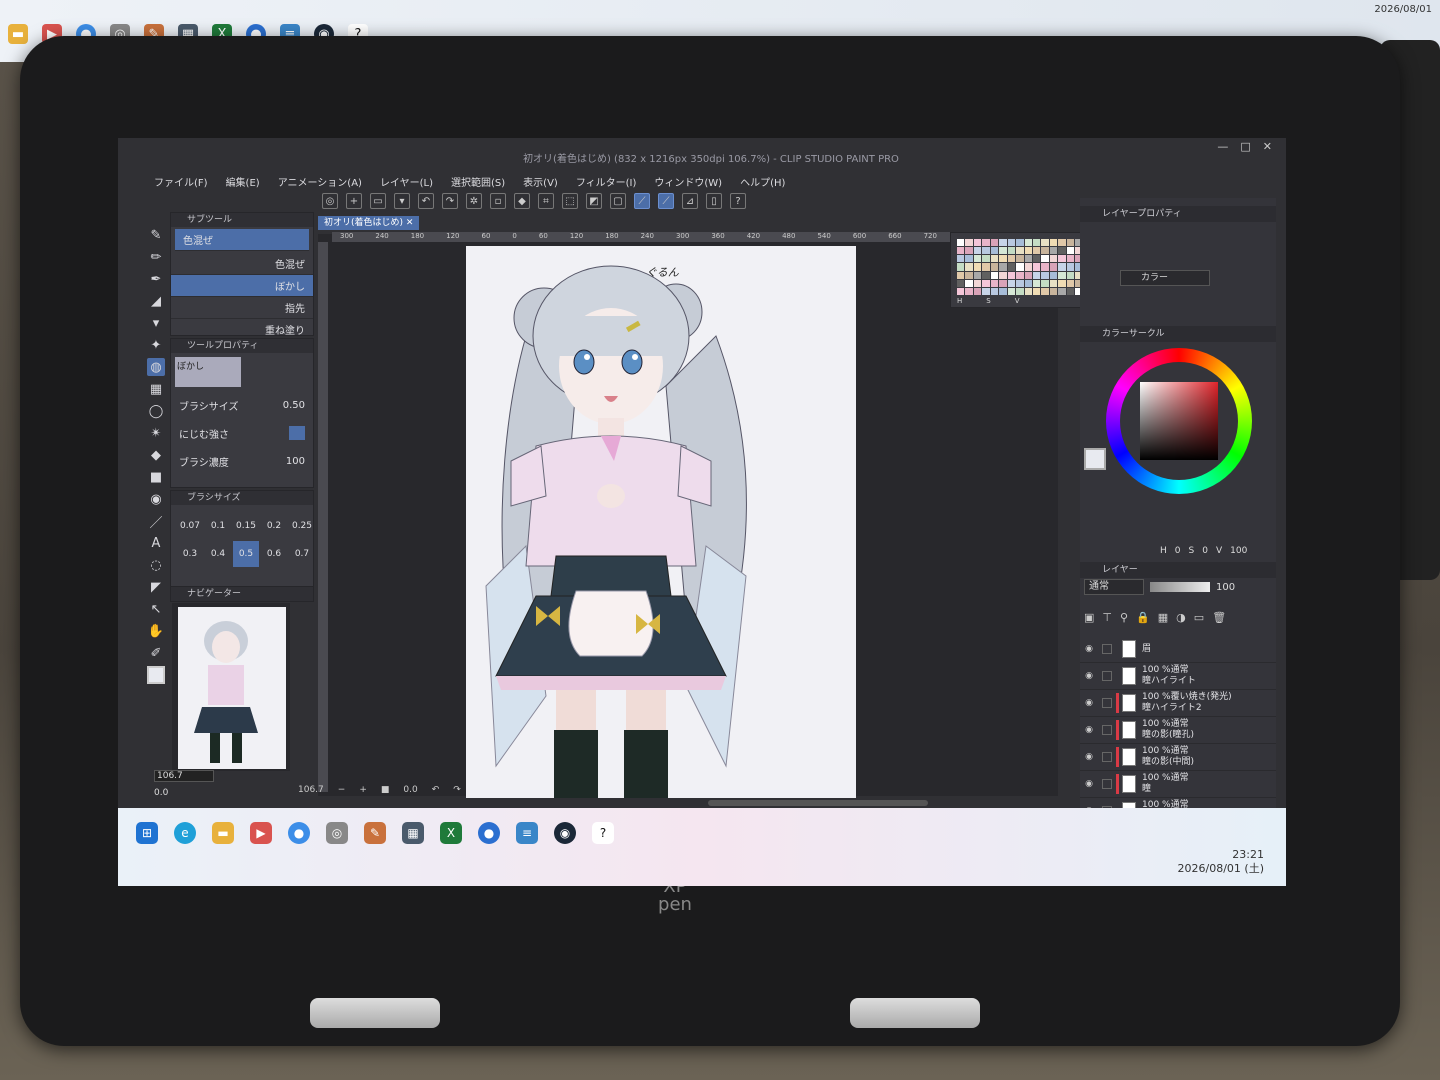 Image resolution: width=1440 pixels, height=1080 pixels. What do you see at coordinates (242, 308) in the screenshot?
I see `subtool-item-finger: 指先` at bounding box center [242, 308].